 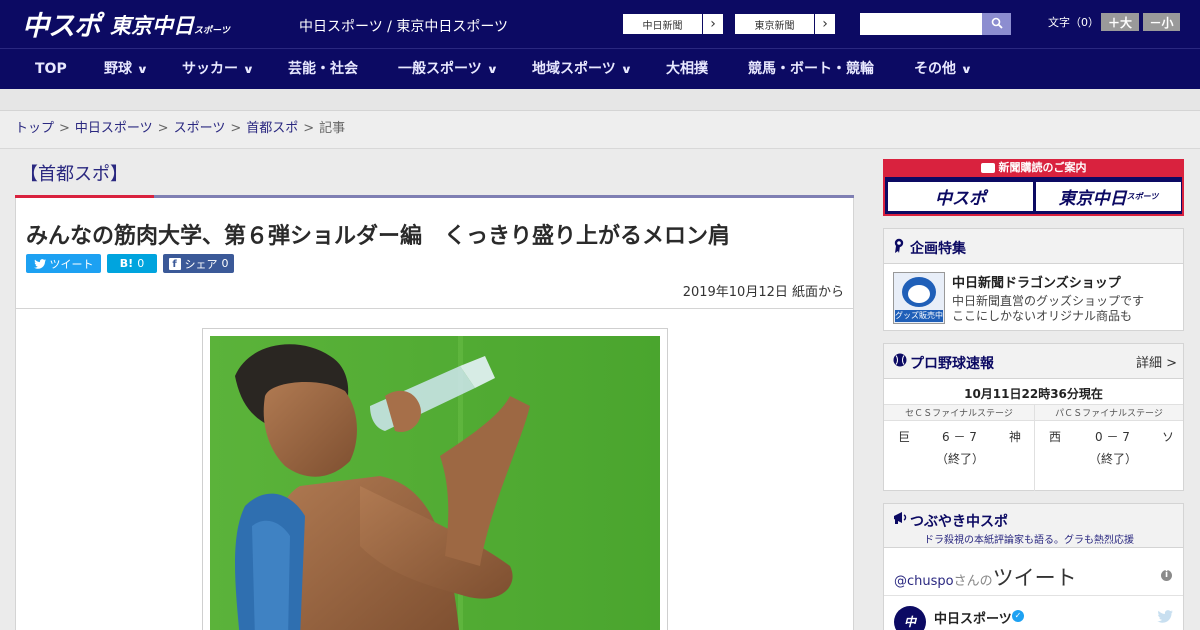 I want to click on search-icon, so click(x=997, y=23).